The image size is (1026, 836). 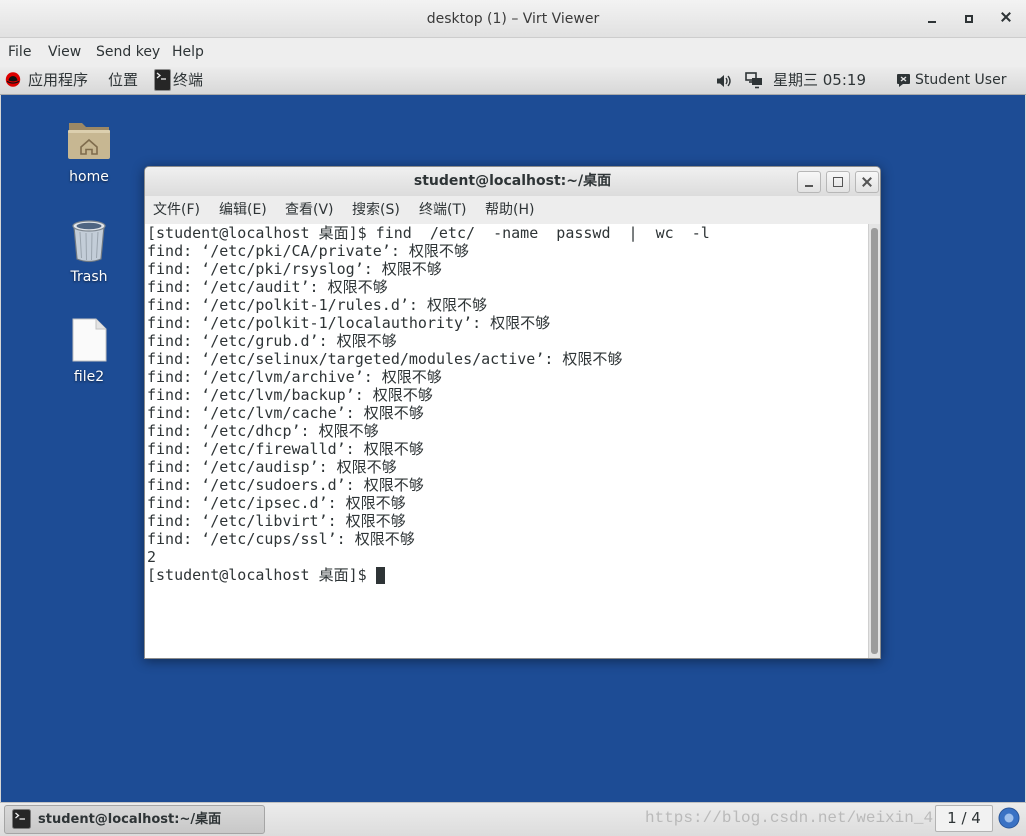 What do you see at coordinates (285, 485) in the screenshot?
I see `terminal-line: find: ‘/etc/sudoers.d’: 权限不够` at bounding box center [285, 485].